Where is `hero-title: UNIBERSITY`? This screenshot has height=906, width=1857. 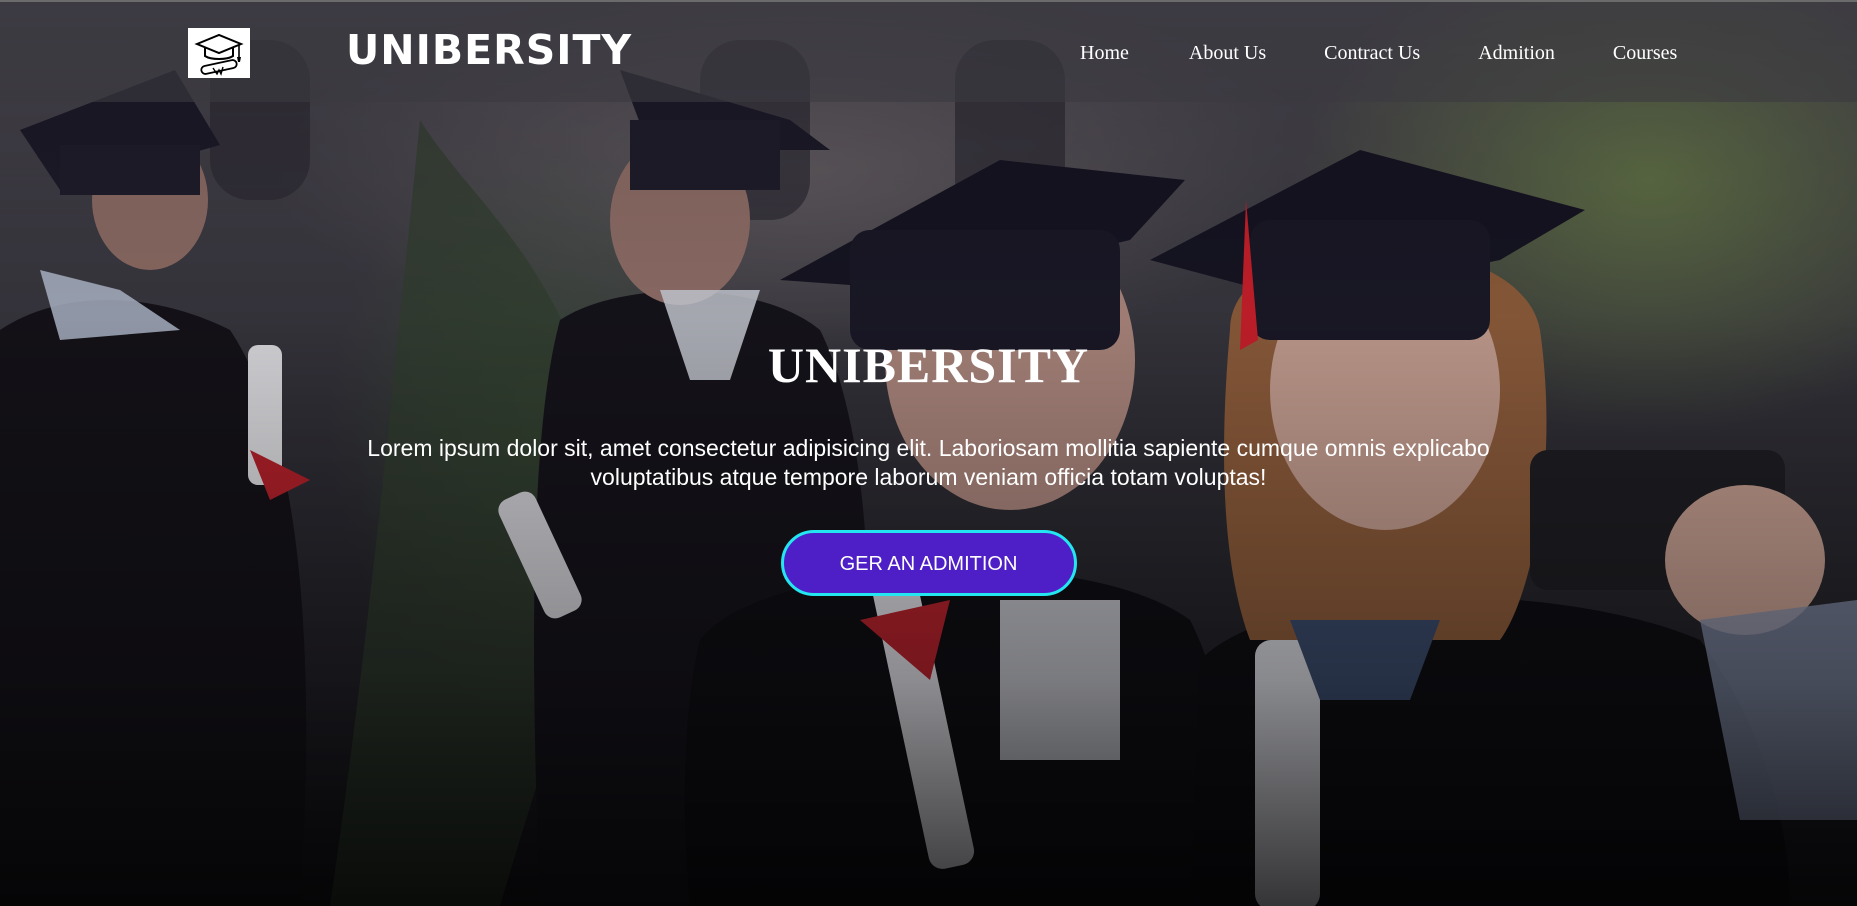
hero-title: UNIBERSITY is located at coordinates (928, 365).